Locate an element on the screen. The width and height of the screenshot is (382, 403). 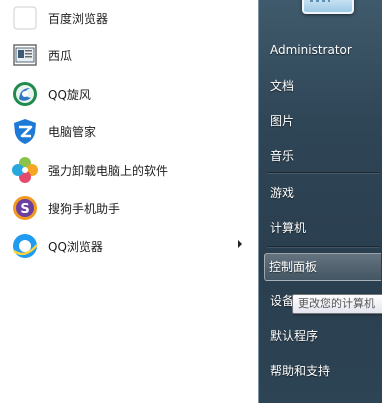
pc-manager-shield-icon is located at coordinates (25, 131).